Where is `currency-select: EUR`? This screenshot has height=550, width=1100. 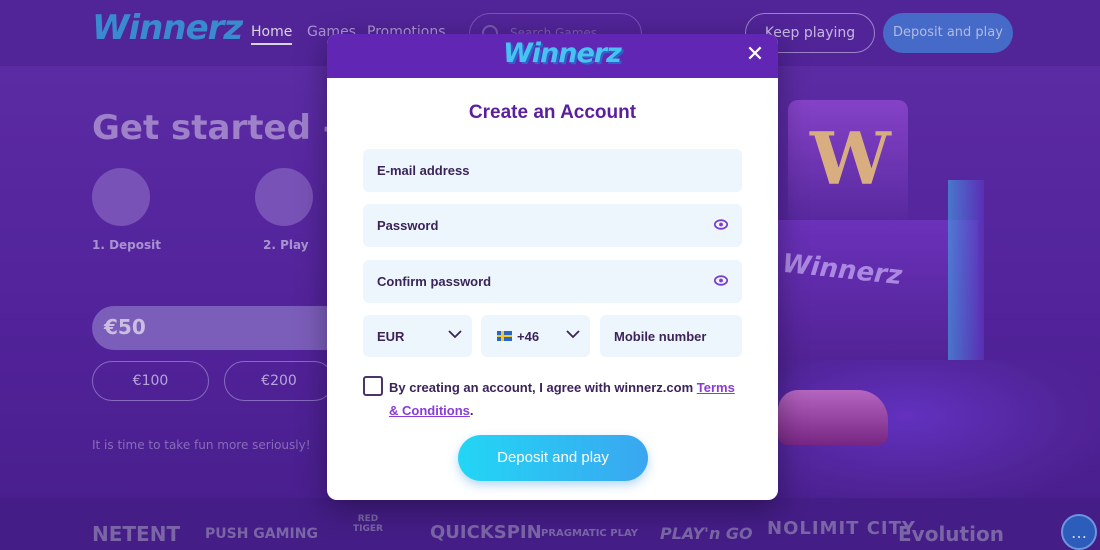
currency-select: EUR is located at coordinates (417, 336).